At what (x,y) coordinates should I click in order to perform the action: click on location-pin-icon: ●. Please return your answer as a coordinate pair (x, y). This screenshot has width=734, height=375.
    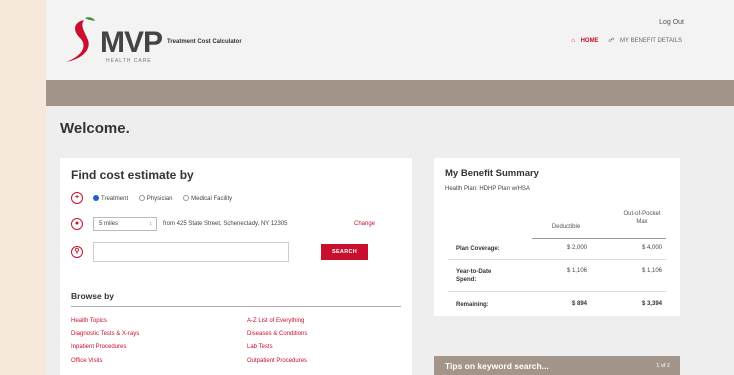
    Looking at the image, I should click on (77, 224).